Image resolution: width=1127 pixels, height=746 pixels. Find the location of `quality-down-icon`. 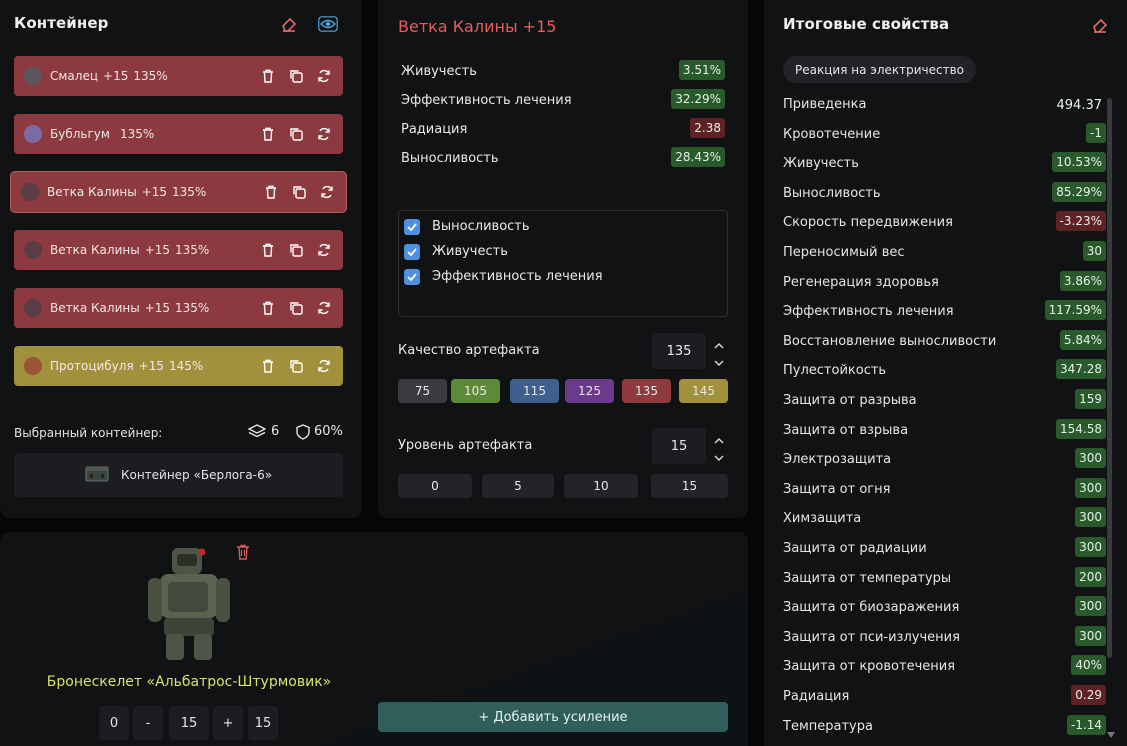

quality-down-icon is located at coordinates (719, 361).